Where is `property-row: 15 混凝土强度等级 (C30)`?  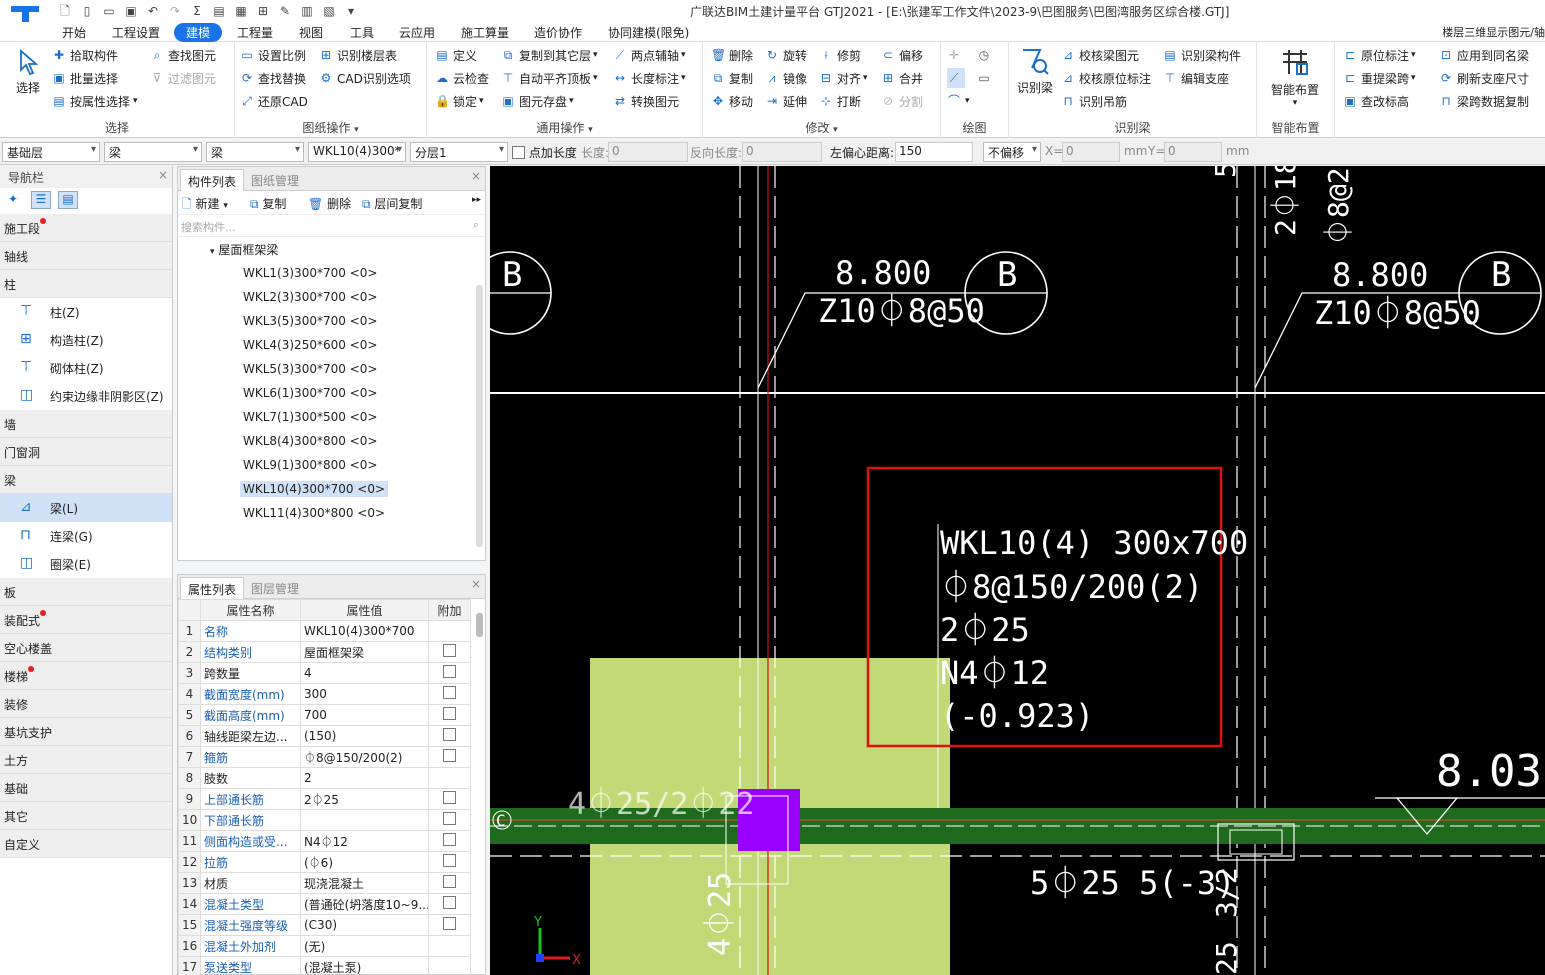 property-row: 15 混凝土强度等级 (C30) is located at coordinates (324, 925).